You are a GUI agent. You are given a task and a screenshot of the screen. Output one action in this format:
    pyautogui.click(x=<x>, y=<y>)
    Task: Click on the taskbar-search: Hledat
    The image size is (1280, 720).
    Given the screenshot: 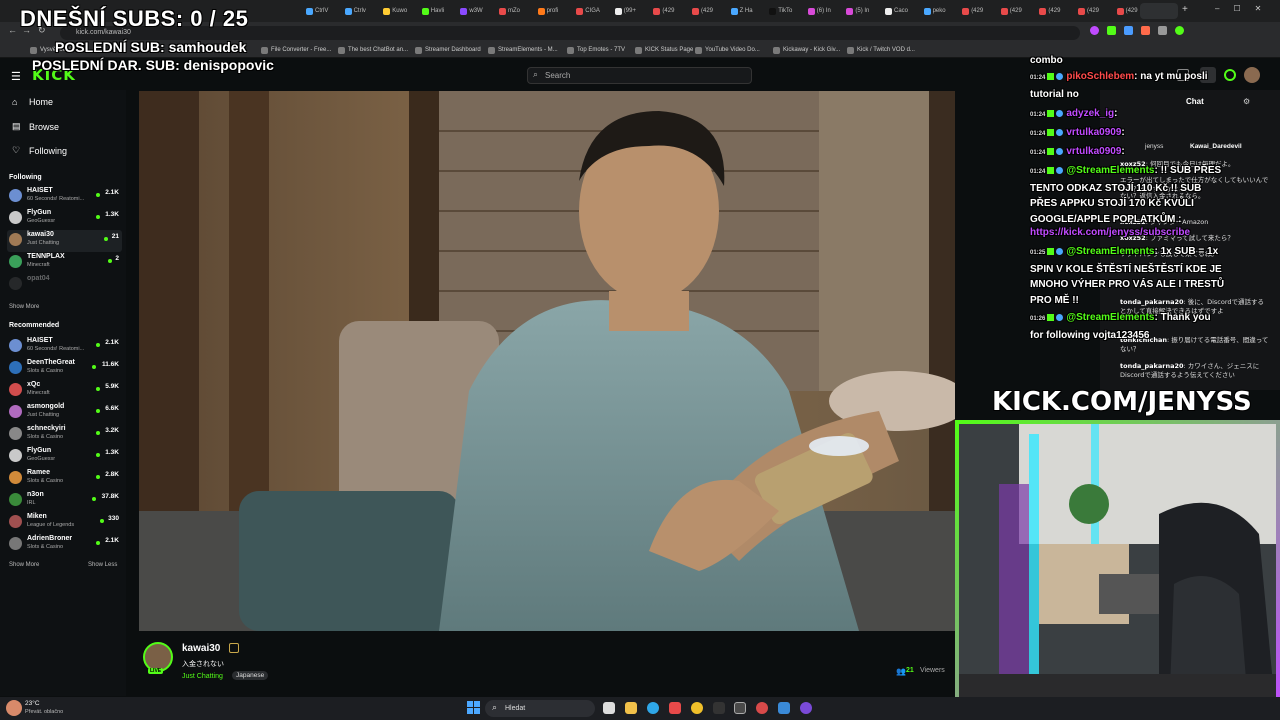 What is the action you would take?
    pyautogui.click(x=540, y=708)
    